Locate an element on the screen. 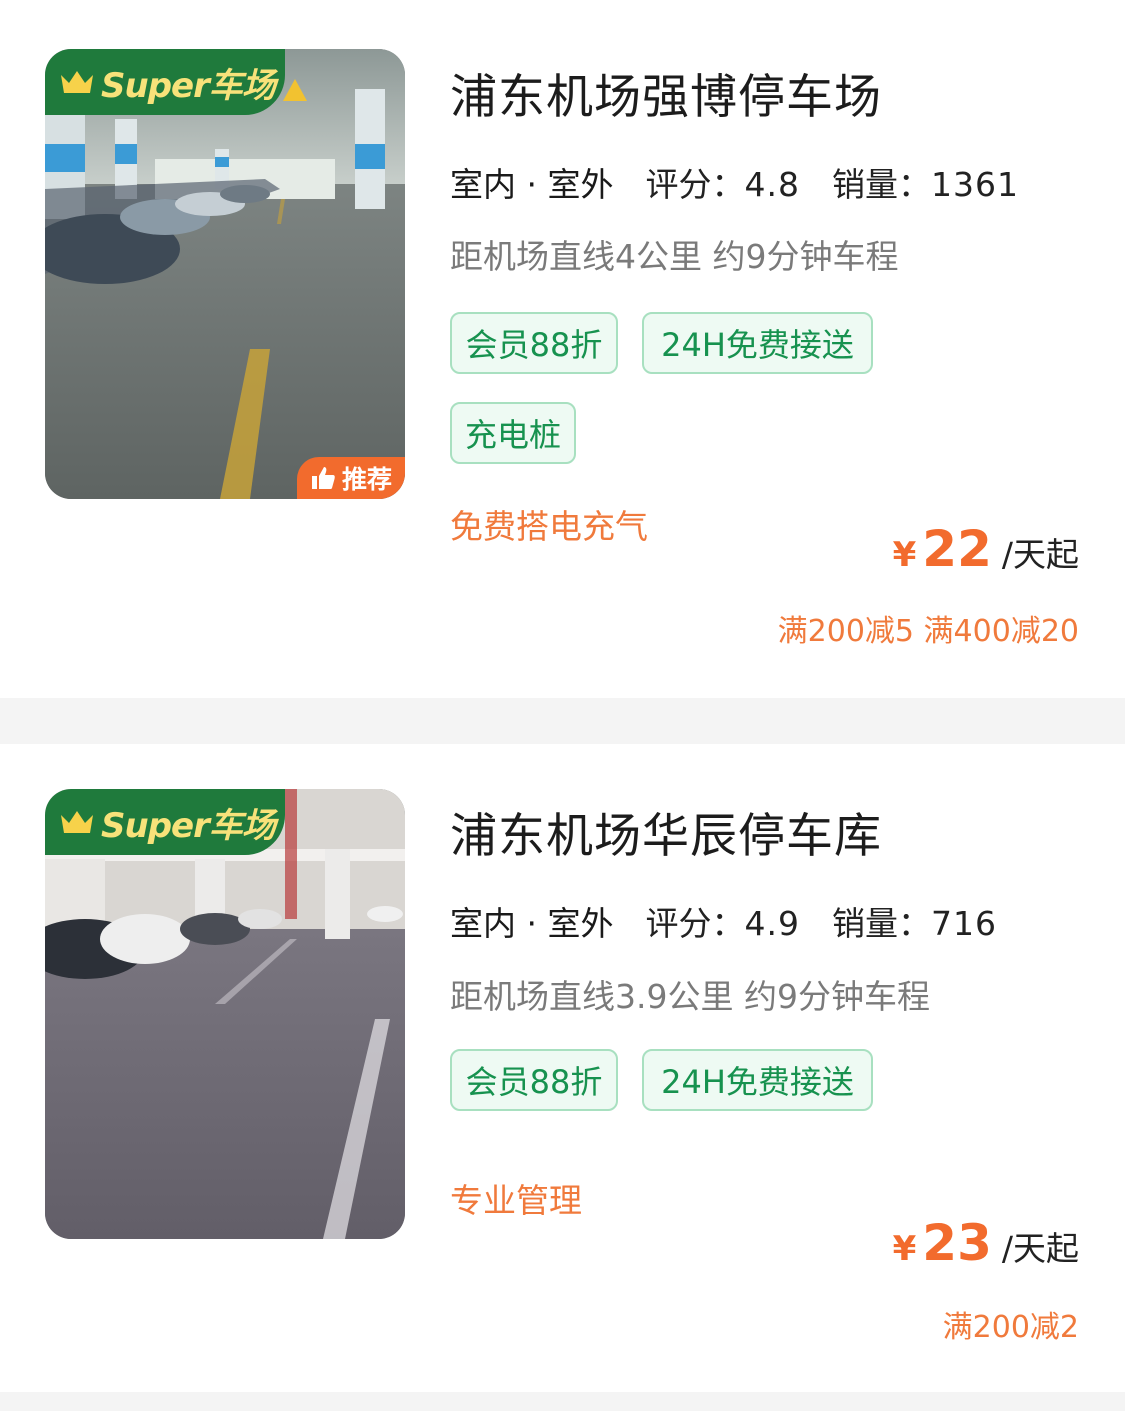  parking-lot-name: 浦东机场华辰停车库 is located at coordinates (666, 831).